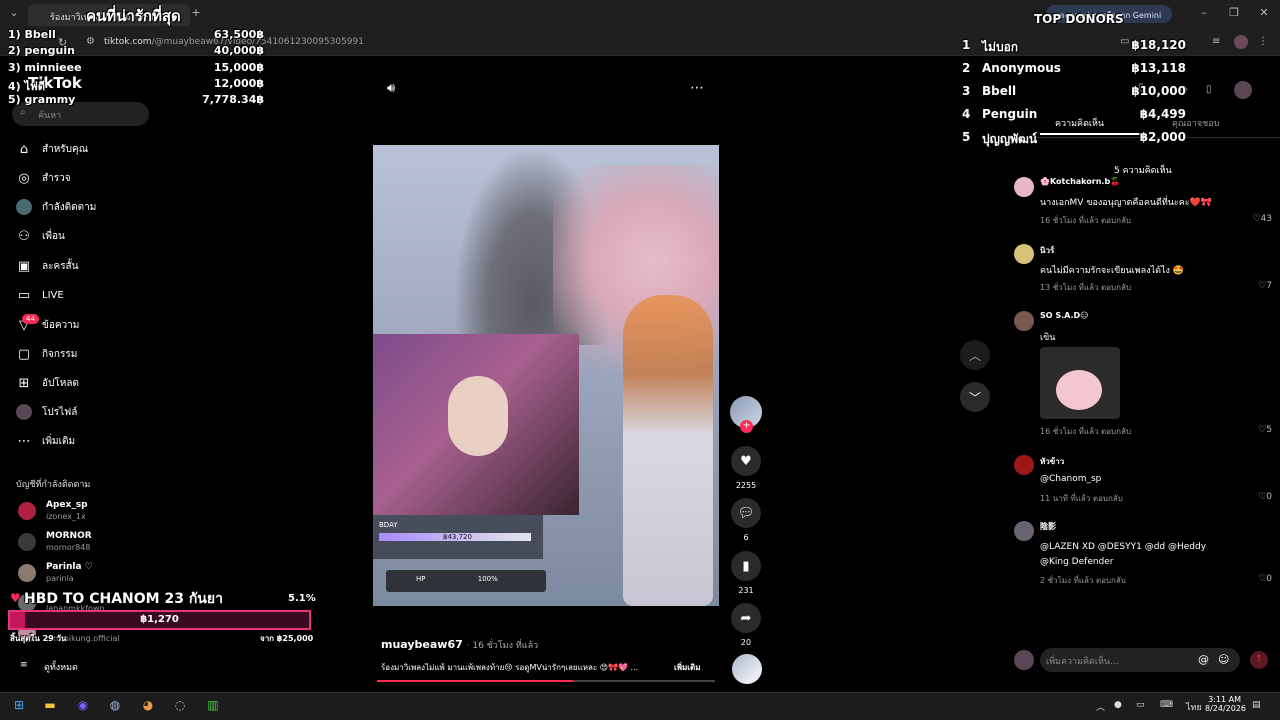 The image size is (1280, 720). What do you see at coordinates (60, 578) in the screenshot?
I see `account-handle: parinla` at bounding box center [60, 578].